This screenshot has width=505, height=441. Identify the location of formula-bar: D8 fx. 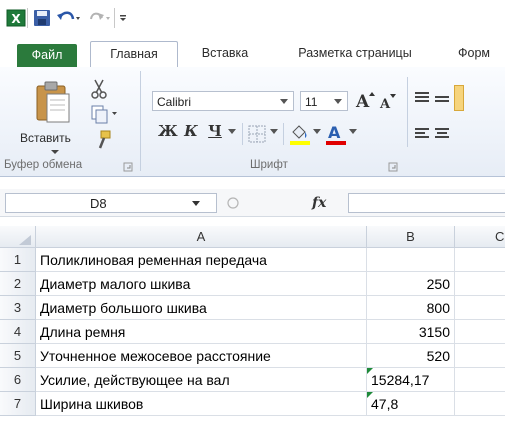
(252, 203).